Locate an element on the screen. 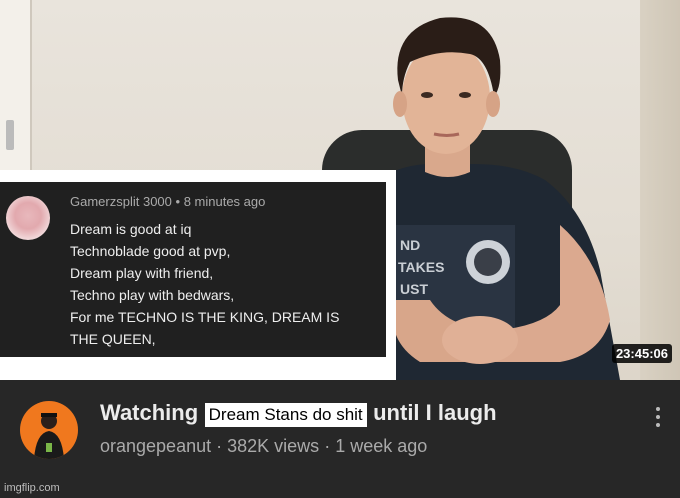 The image size is (680, 498). comment-line: For me TECHNO IS THE KING, DREAM IS is located at coordinates (205, 317).